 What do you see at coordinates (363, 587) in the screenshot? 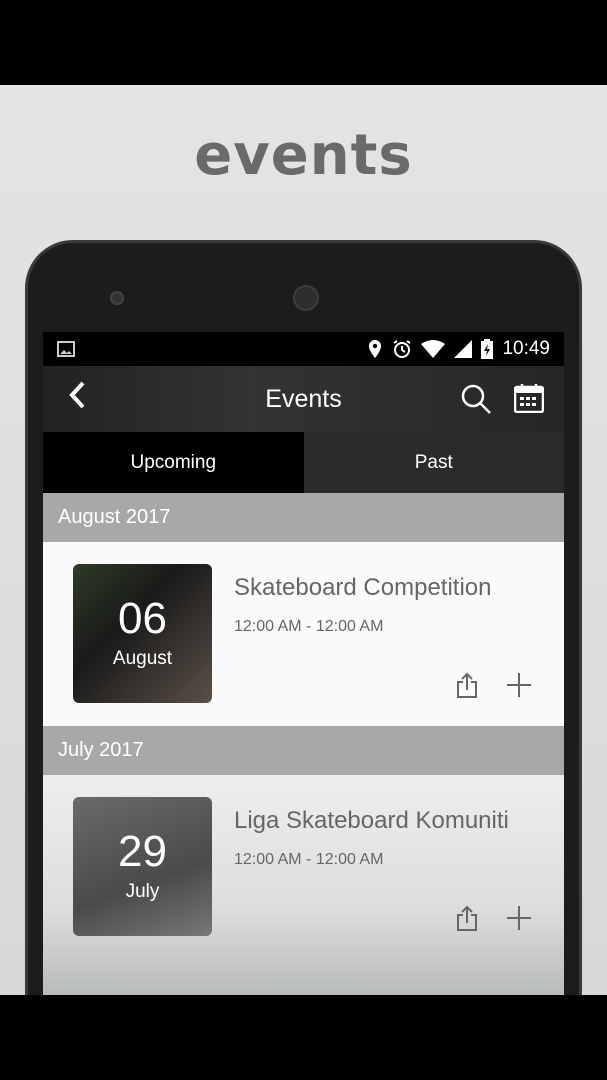
I see `event-title: Skateboard Competition` at bounding box center [363, 587].